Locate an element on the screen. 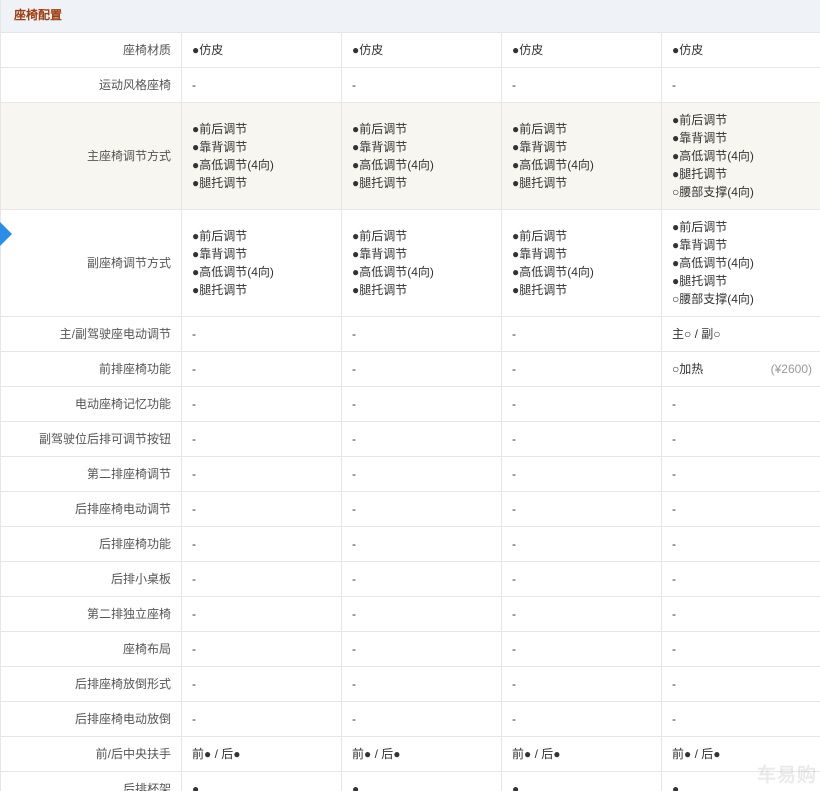 This screenshot has width=820, height=791. row-label-lines: 座椅布局 is located at coordinates (147, 649).